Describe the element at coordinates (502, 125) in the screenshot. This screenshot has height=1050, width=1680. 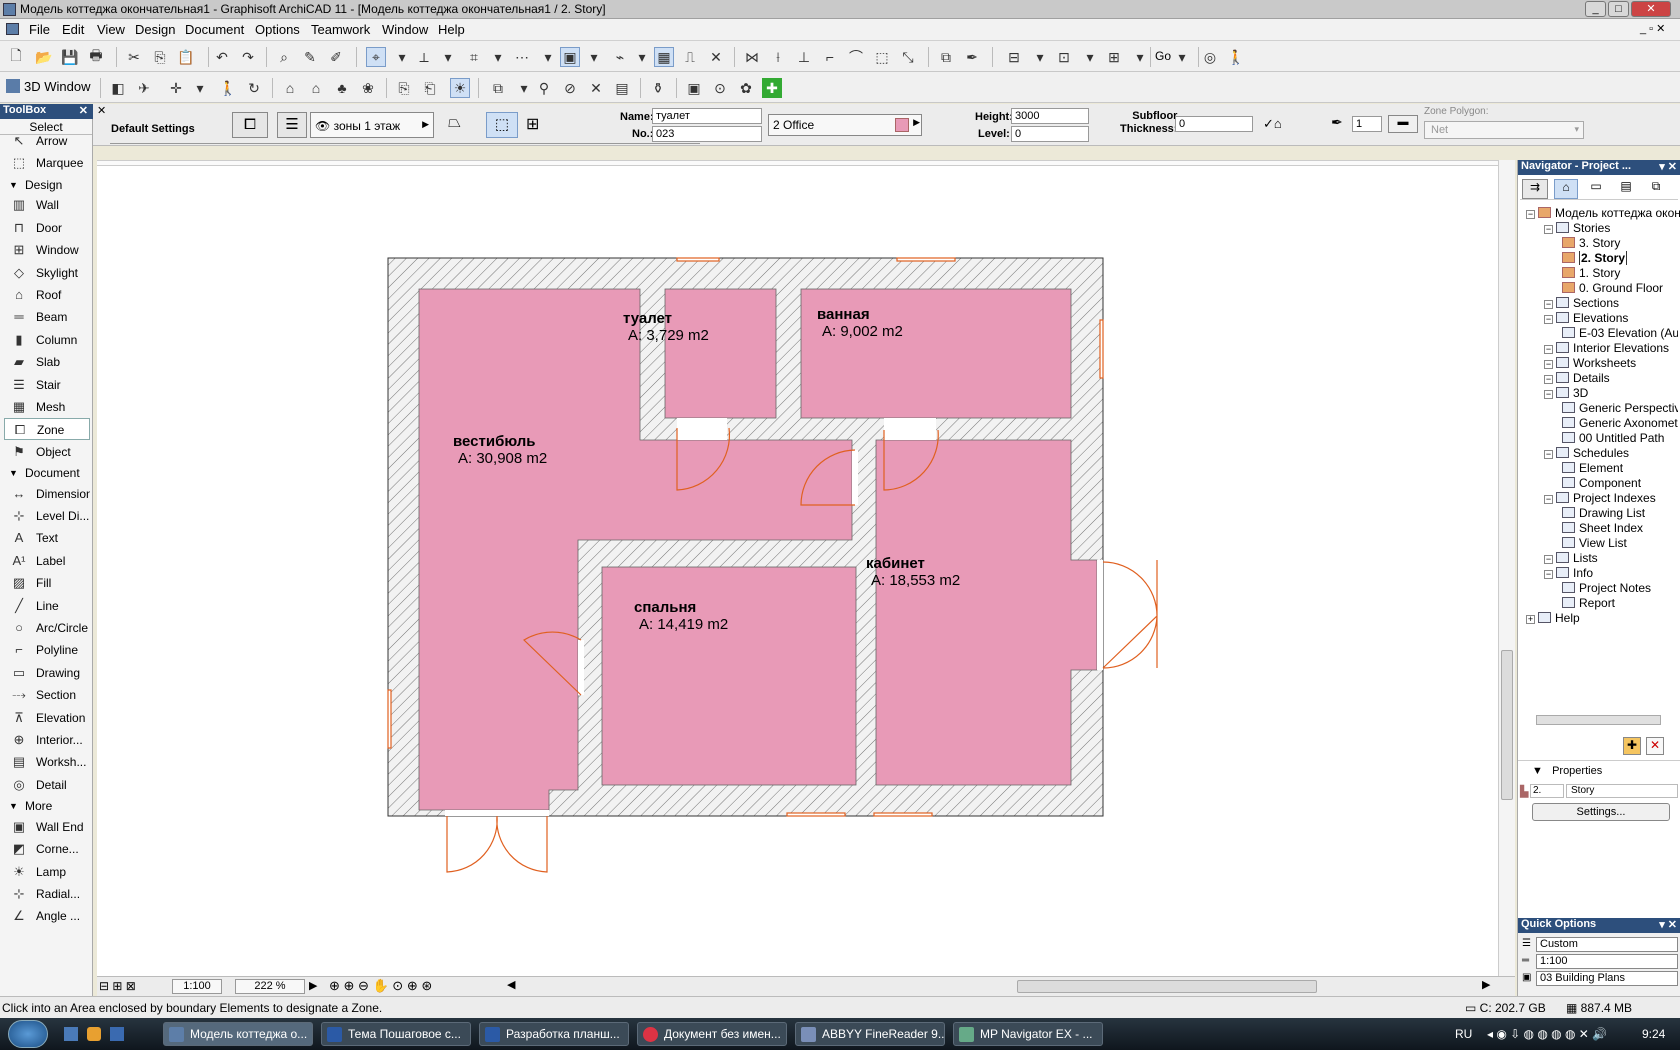
I see `zone-geometry-rect-icon: ⬚` at that location.